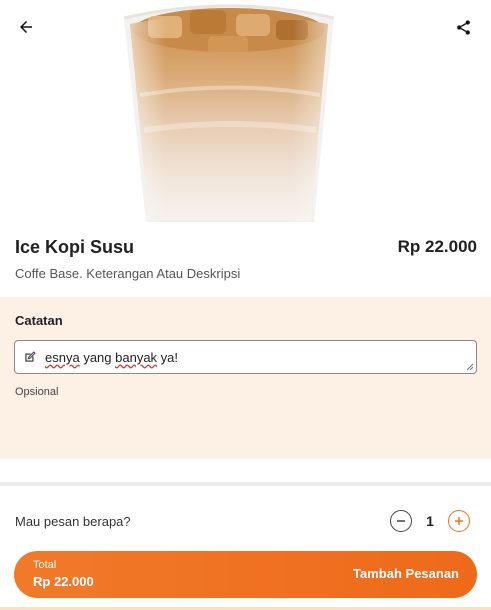 This screenshot has width=491, height=610. Describe the element at coordinates (75, 247) in the screenshot. I see `product-name: Ice Kopi Susu` at that location.